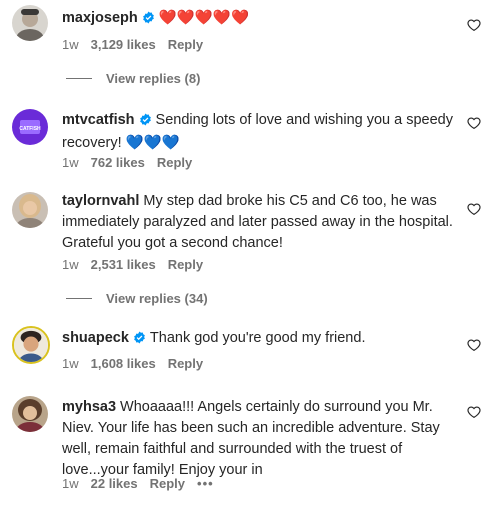 The height and width of the screenshot is (506, 495). Describe the element at coordinates (157, 298) in the screenshot. I see `view-replies-label: View replies (34)` at that location.